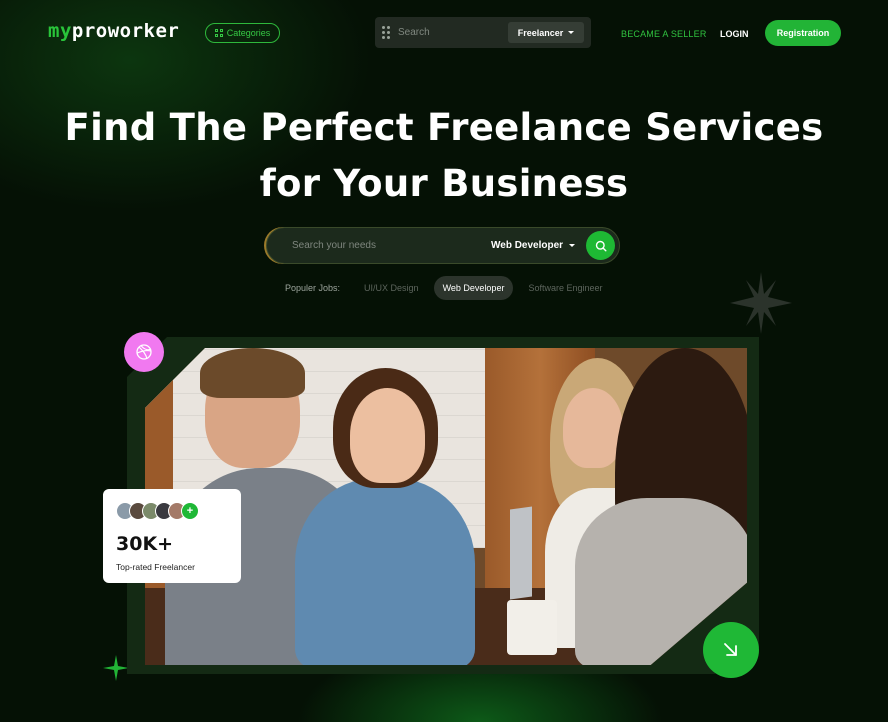 Image resolution: width=888 pixels, height=722 pixels. I want to click on category-select-label: Web Developer, so click(527, 245).